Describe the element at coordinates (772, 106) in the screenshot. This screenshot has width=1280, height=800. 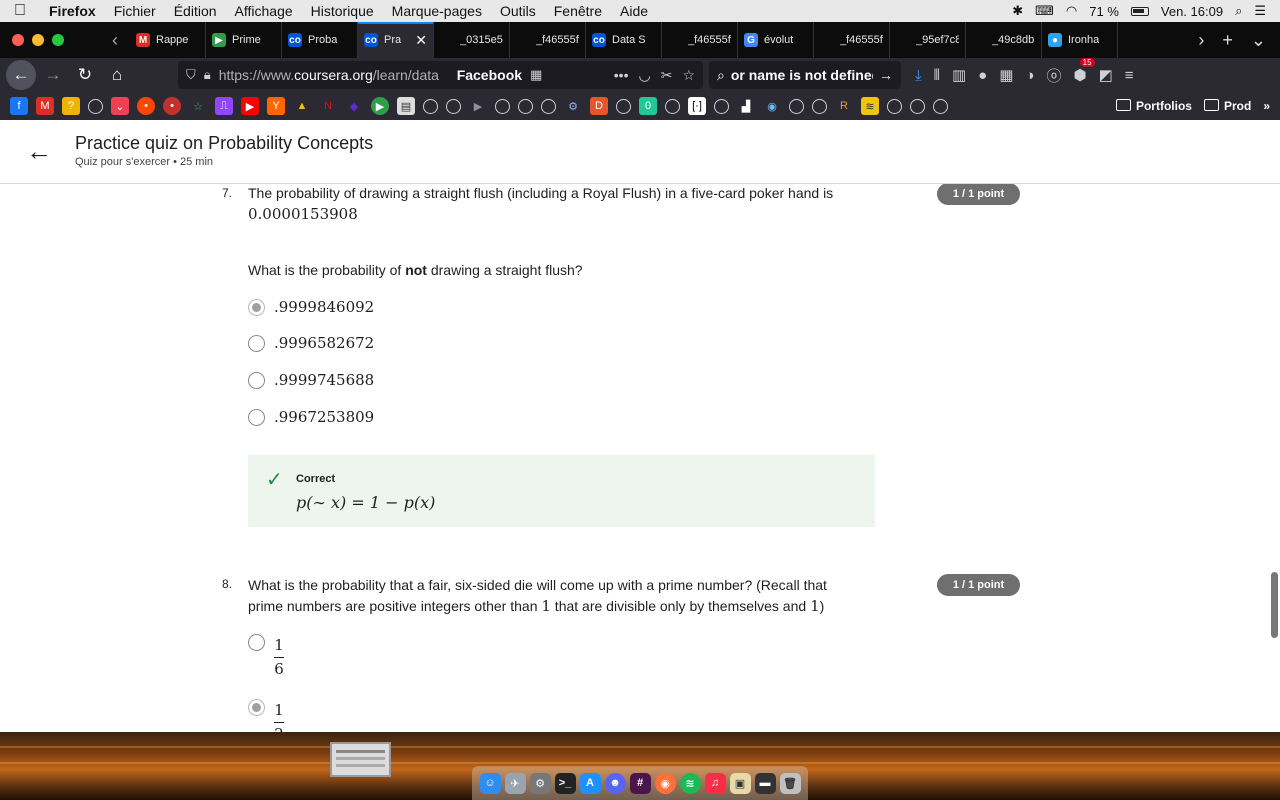
I see `steam-bookmark-icon: ◉` at that location.